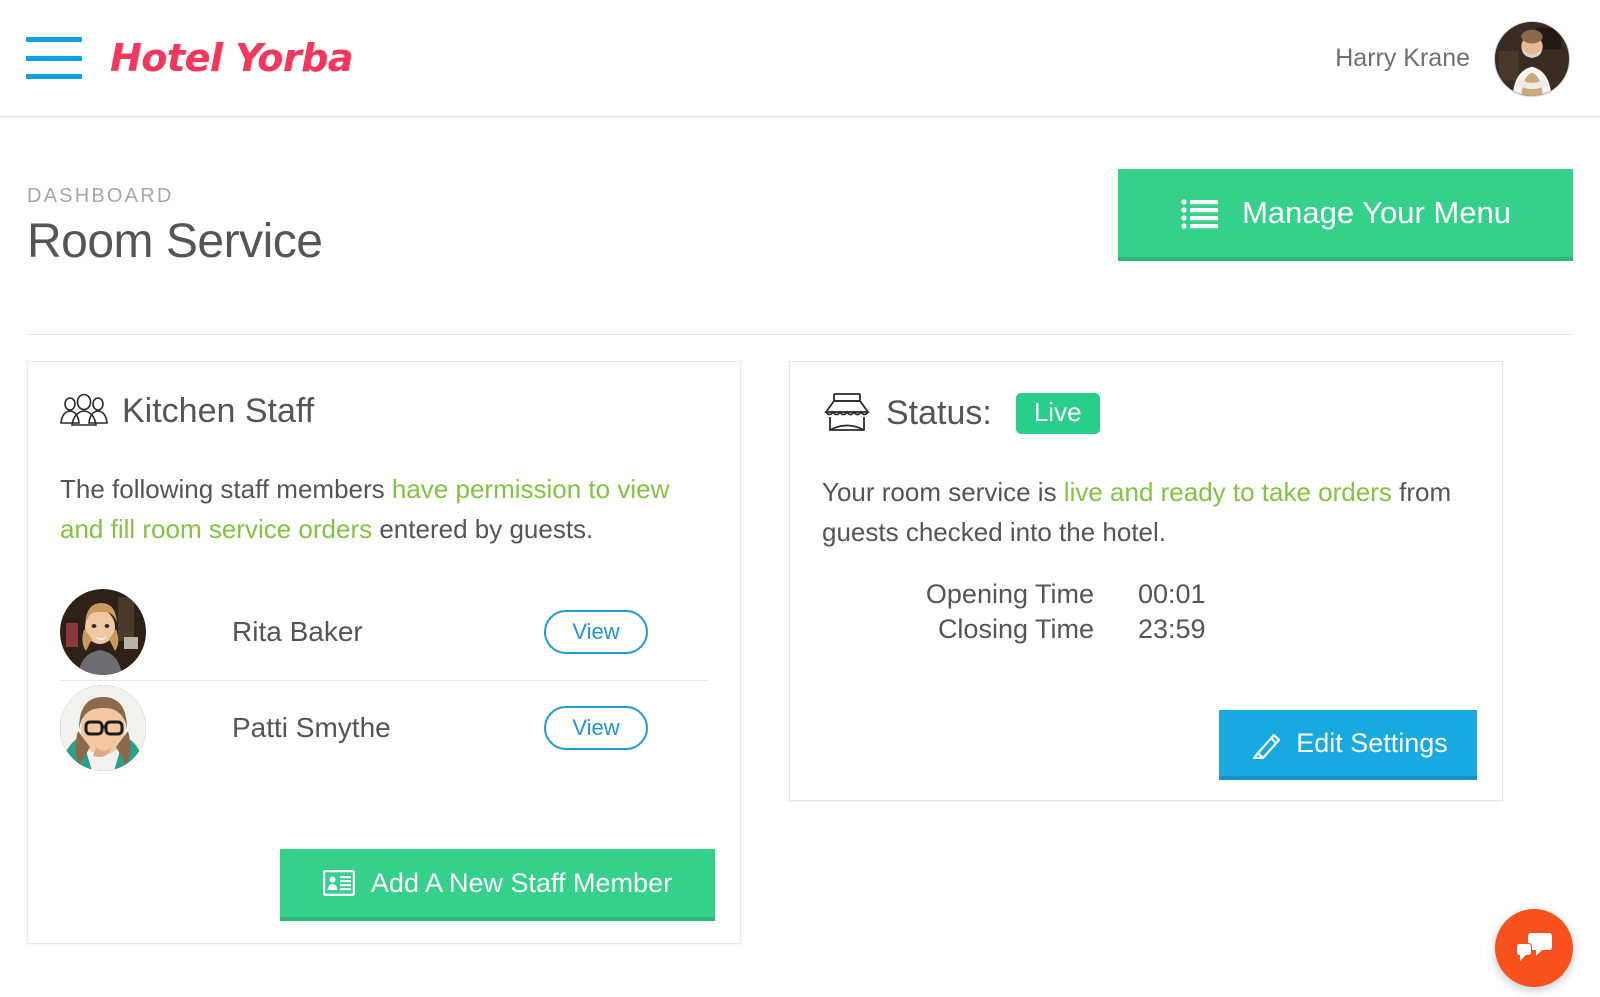 The image size is (1600, 997). I want to click on kitchen-staff-title-label: Kitchen Staff, so click(218, 411).